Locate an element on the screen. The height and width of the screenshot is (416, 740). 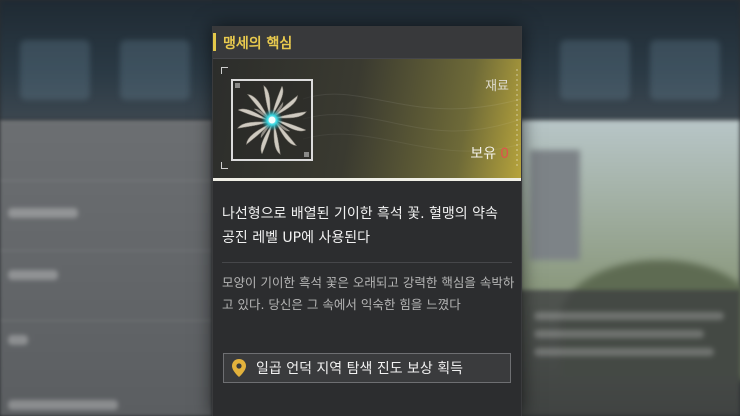
decorative-scale is located at coordinates (517, 119).